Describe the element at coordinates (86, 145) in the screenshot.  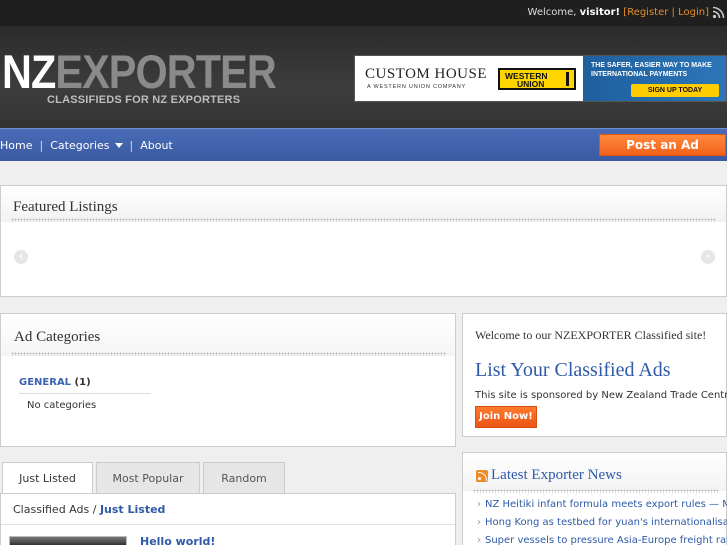
I see `nav-categories: Categories` at that location.